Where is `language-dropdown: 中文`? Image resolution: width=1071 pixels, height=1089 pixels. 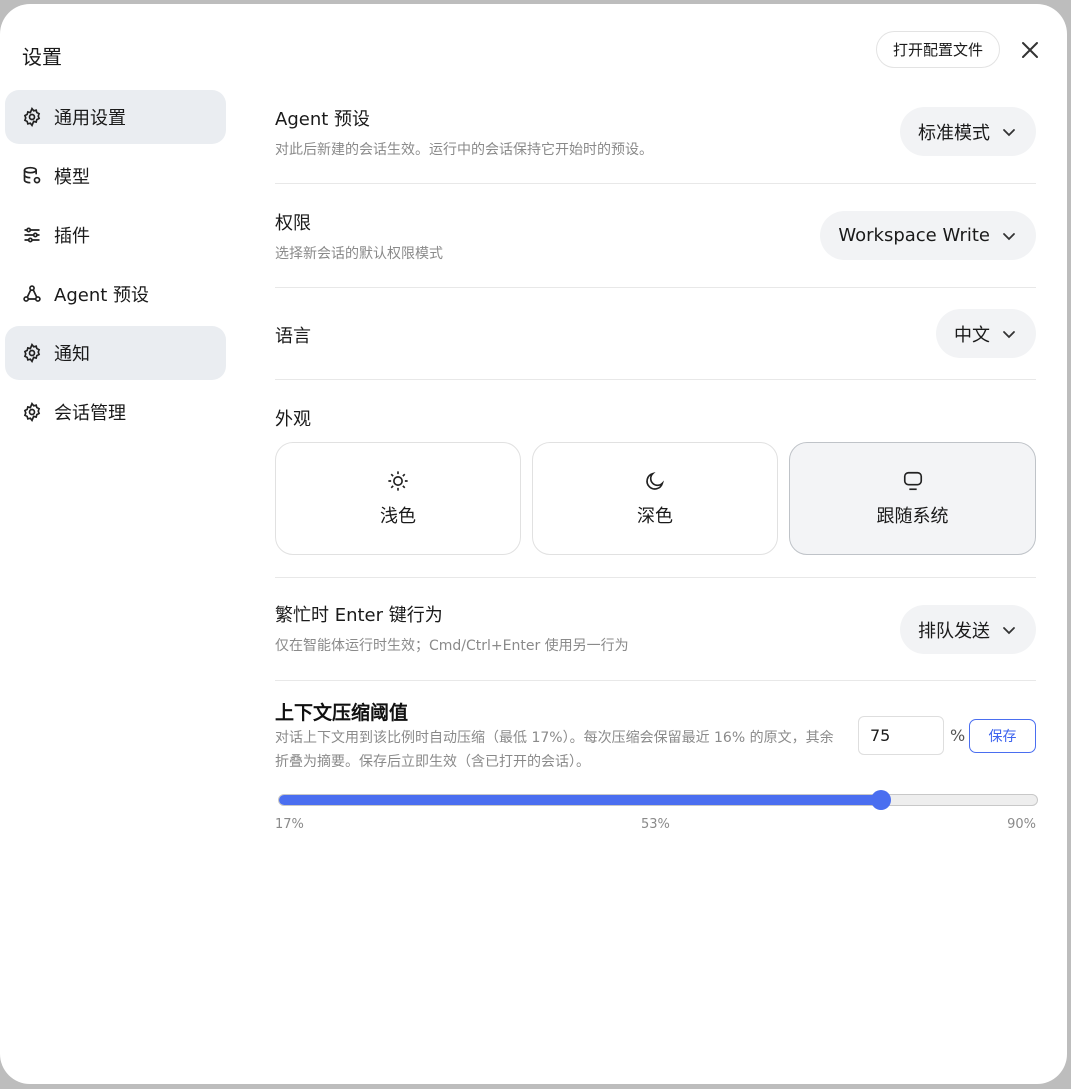 language-dropdown: 中文 is located at coordinates (986, 333).